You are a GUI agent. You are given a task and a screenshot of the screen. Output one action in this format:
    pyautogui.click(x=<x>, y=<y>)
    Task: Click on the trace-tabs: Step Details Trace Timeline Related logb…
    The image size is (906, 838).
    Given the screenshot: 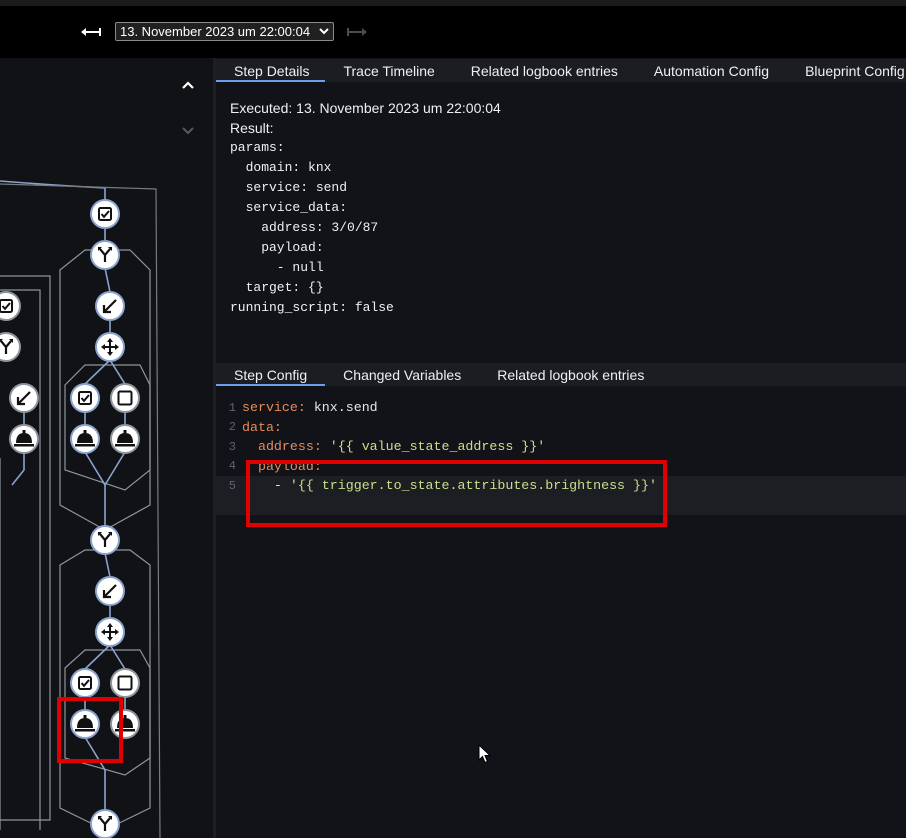 What is the action you would take?
    pyautogui.click(x=561, y=70)
    